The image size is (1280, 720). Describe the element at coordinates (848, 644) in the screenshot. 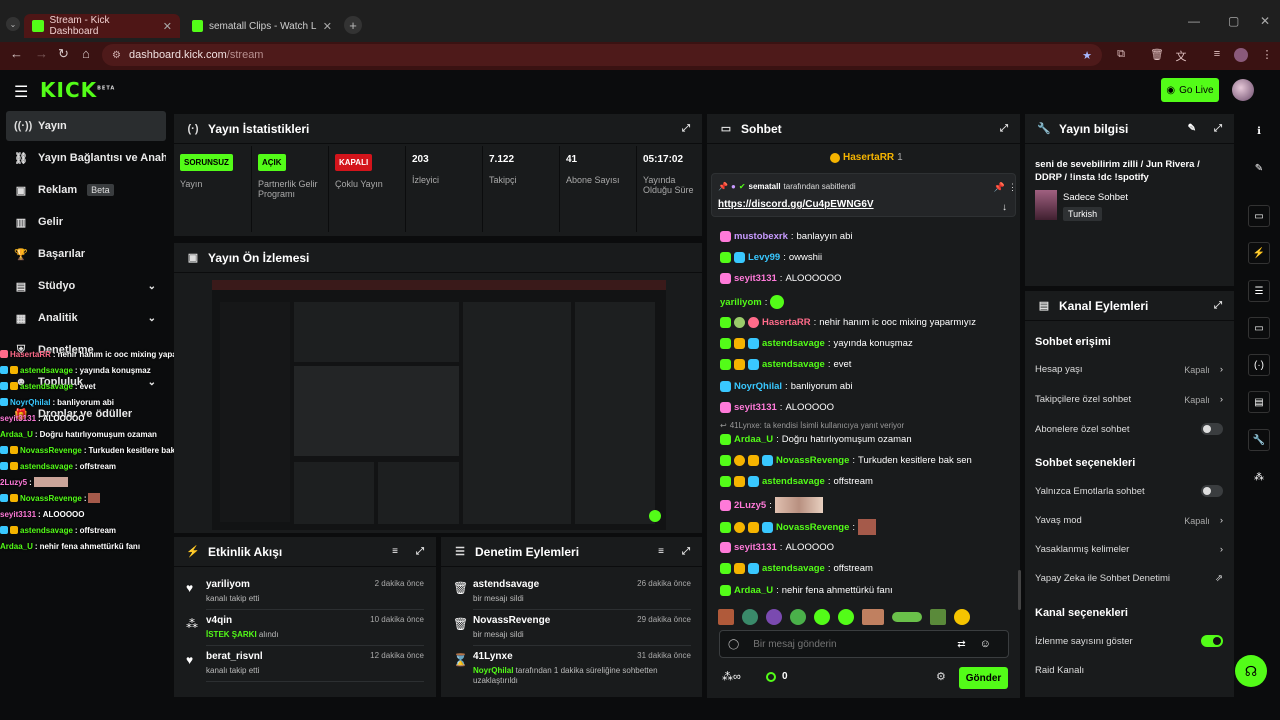

I see `chat-message-input` at that location.